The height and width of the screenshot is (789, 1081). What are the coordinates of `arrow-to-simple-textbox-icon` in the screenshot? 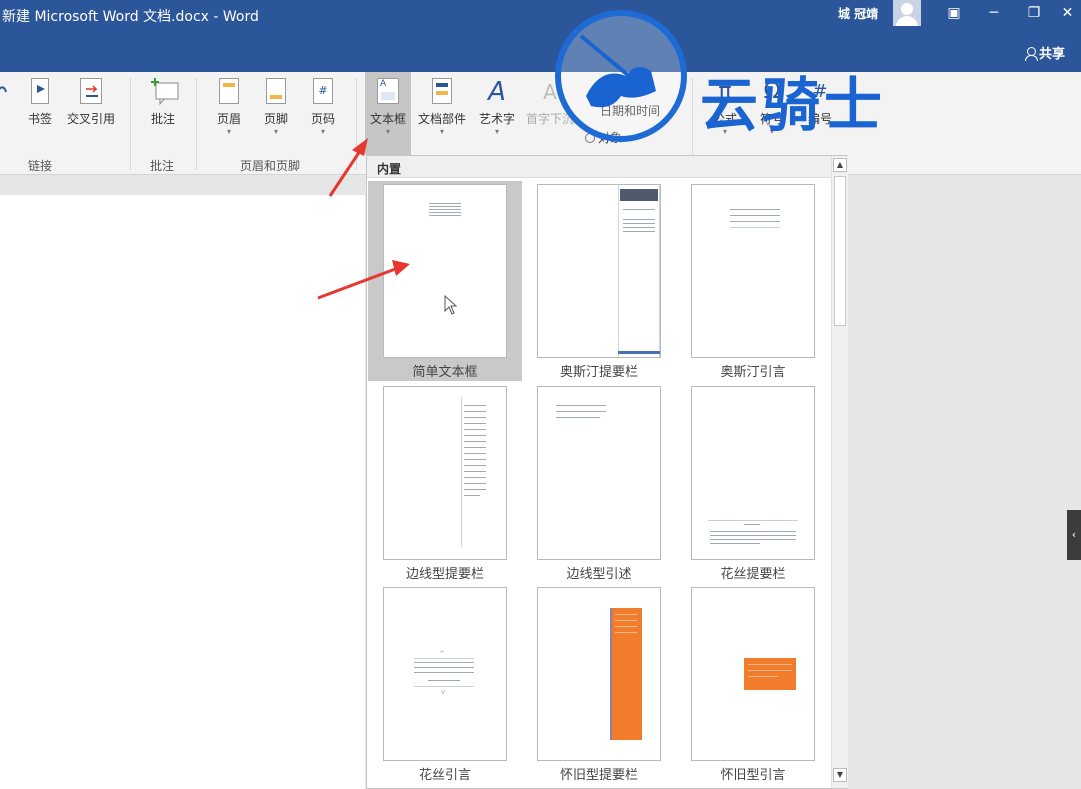 It's located at (363, 280).